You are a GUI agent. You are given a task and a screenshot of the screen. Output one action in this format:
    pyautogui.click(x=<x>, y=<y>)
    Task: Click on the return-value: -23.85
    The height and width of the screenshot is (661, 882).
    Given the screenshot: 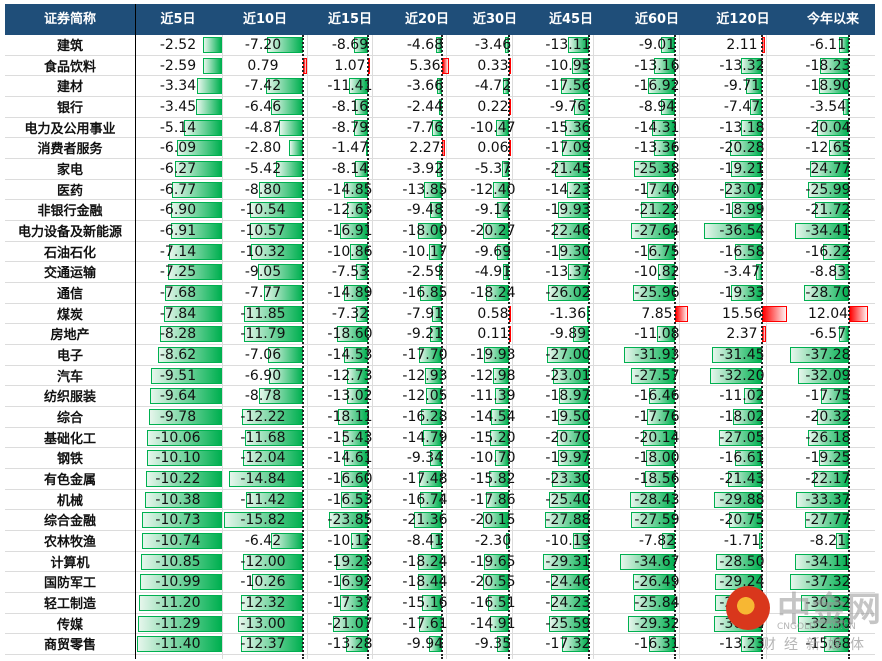 What is the action you would take?
    pyautogui.click(x=350, y=520)
    